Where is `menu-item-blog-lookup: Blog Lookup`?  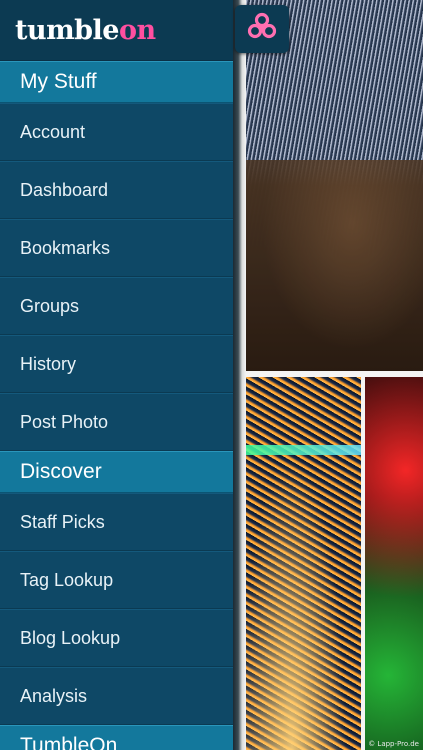
menu-item-blog-lookup: Blog Lookup is located at coordinates (116, 638).